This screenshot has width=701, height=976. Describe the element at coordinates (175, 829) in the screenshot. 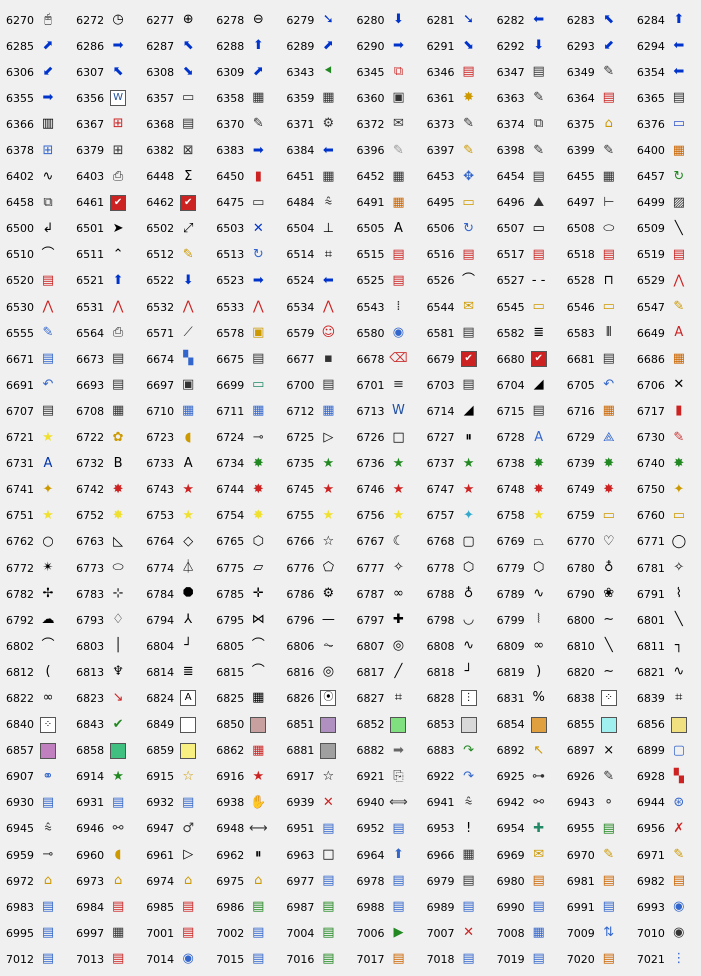

I see `icon-cell-6947: 6947 ♂` at that location.